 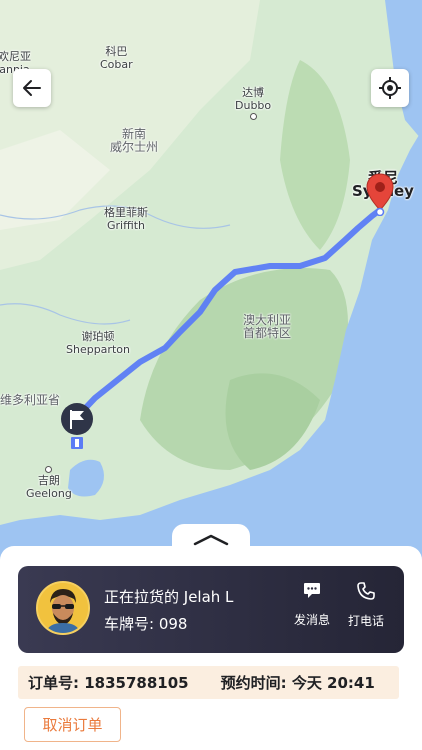 I want to click on map-label-victoria: 维多利亚省, so click(x=30, y=400).